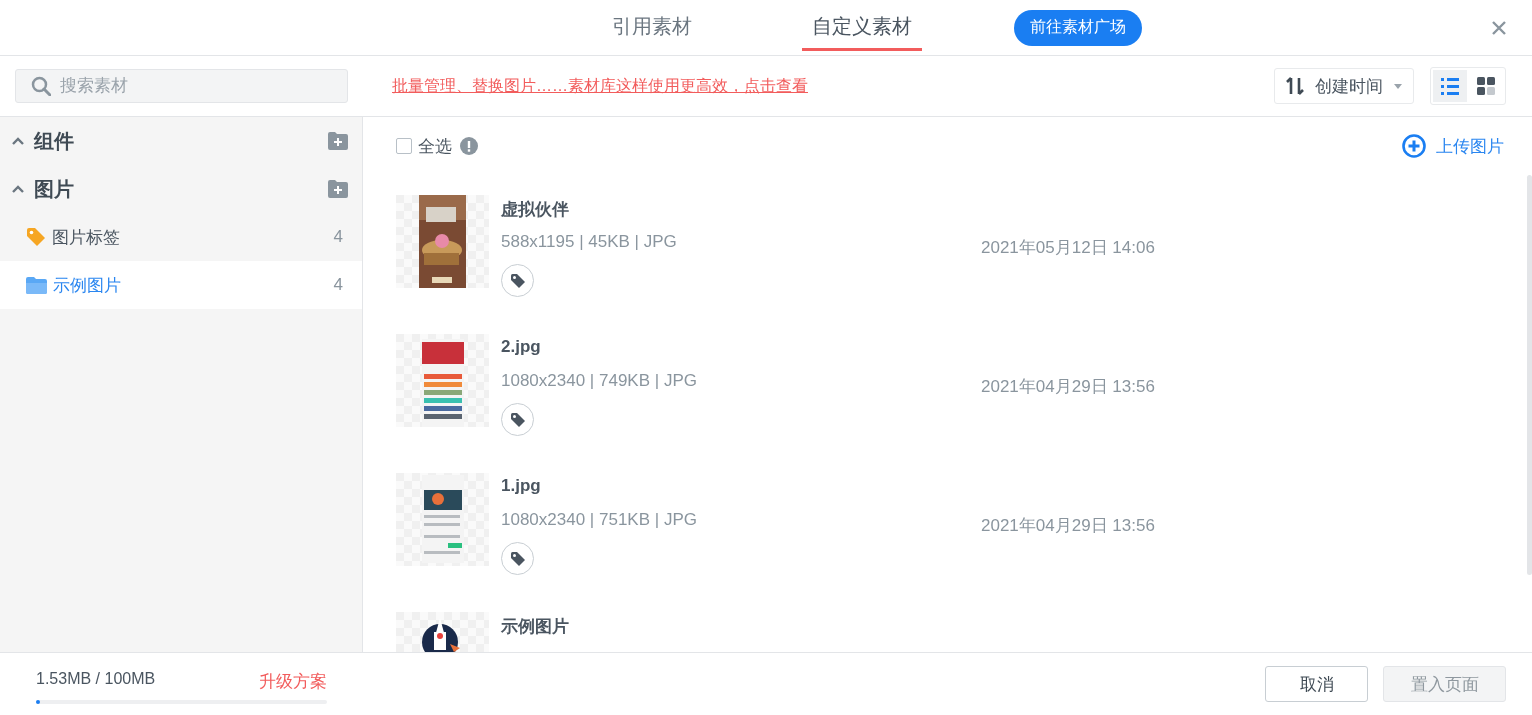 The width and height of the screenshot is (1532, 715). Describe the element at coordinates (652, 27) in the screenshot. I see `tab: 引用素材` at that location.